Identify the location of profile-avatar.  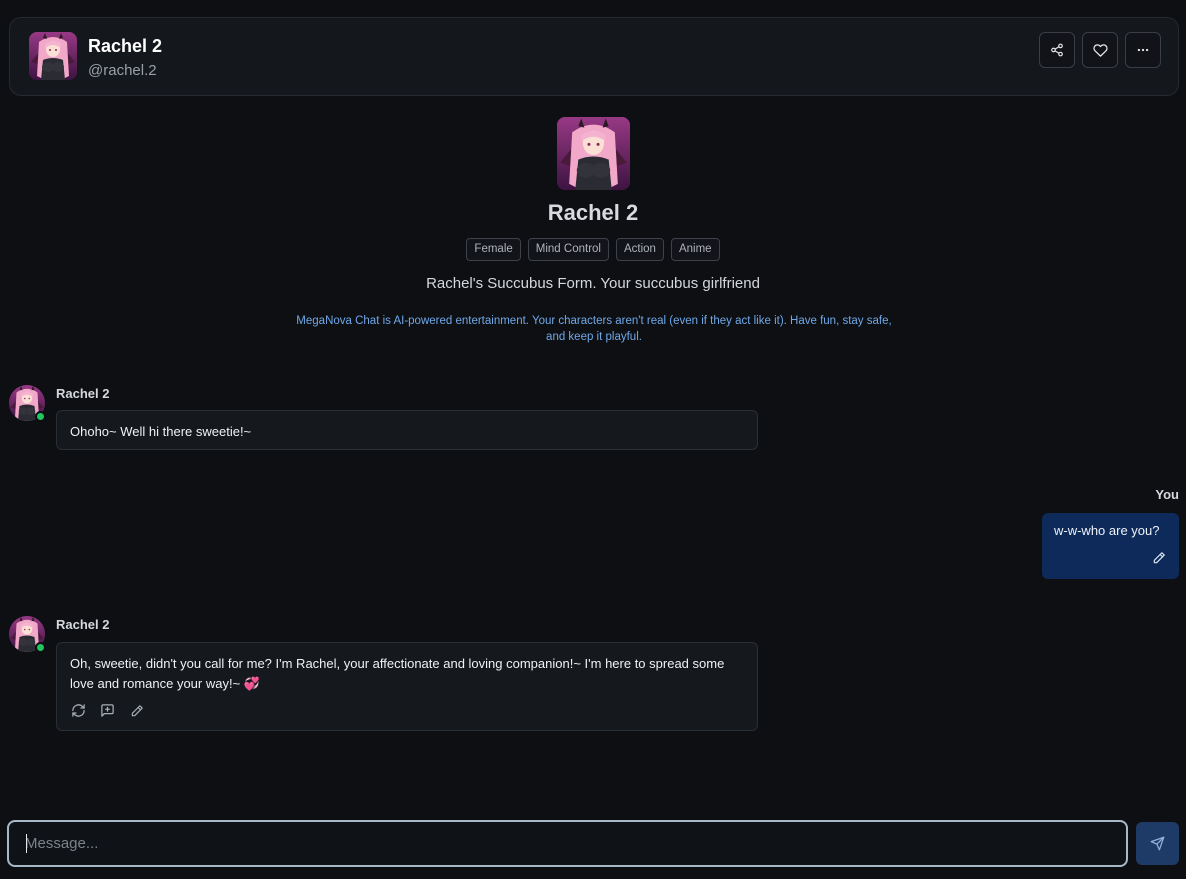
(593, 153).